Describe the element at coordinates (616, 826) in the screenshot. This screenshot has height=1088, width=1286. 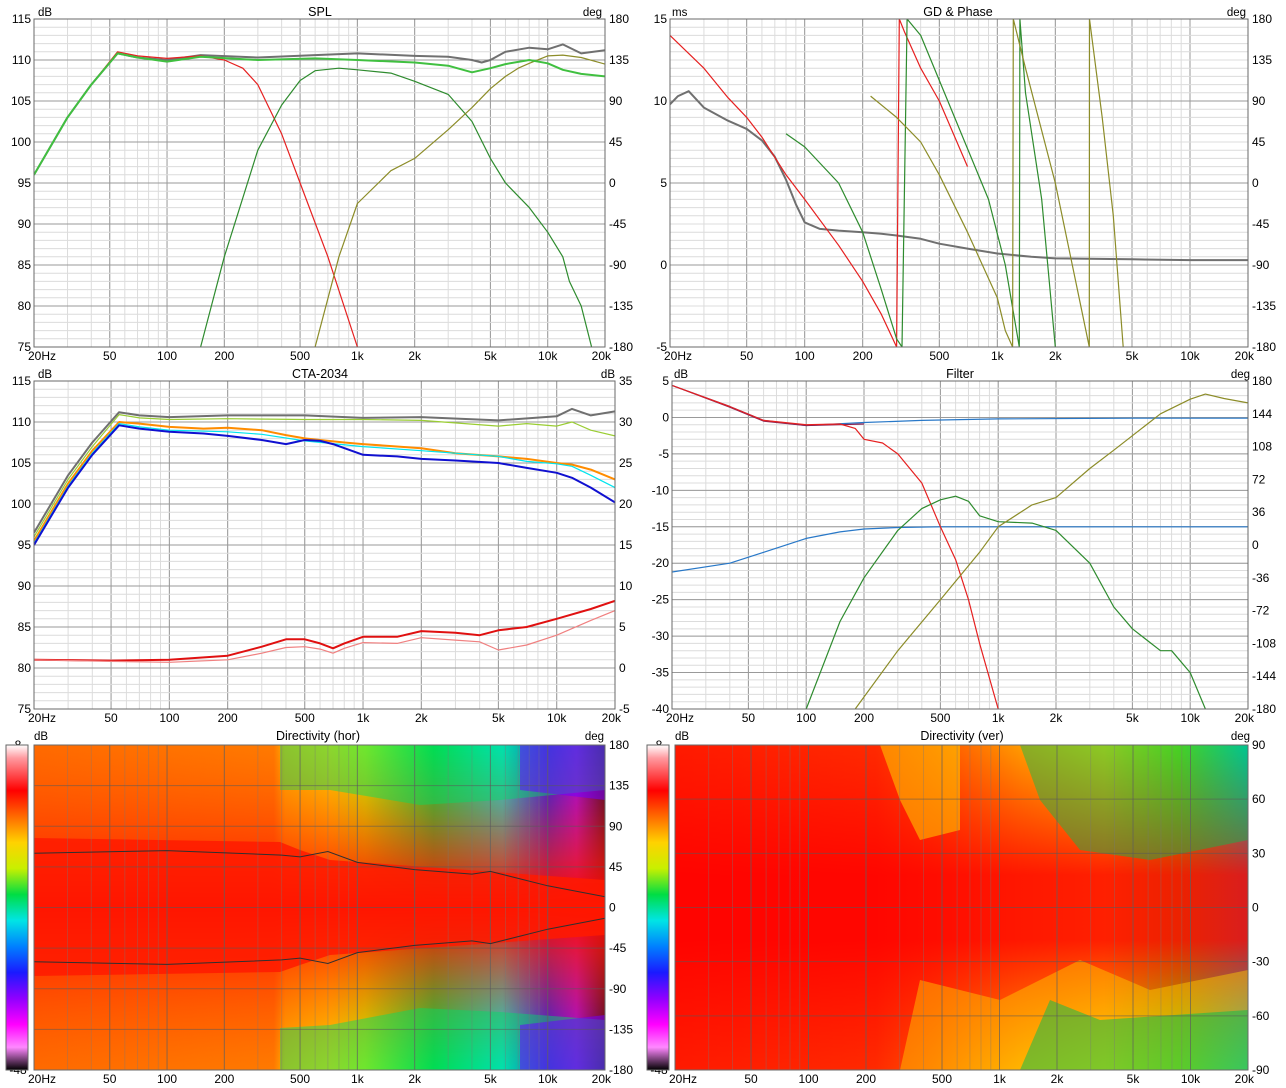
I see `dir_hor-y2-tick-label: 90` at that location.